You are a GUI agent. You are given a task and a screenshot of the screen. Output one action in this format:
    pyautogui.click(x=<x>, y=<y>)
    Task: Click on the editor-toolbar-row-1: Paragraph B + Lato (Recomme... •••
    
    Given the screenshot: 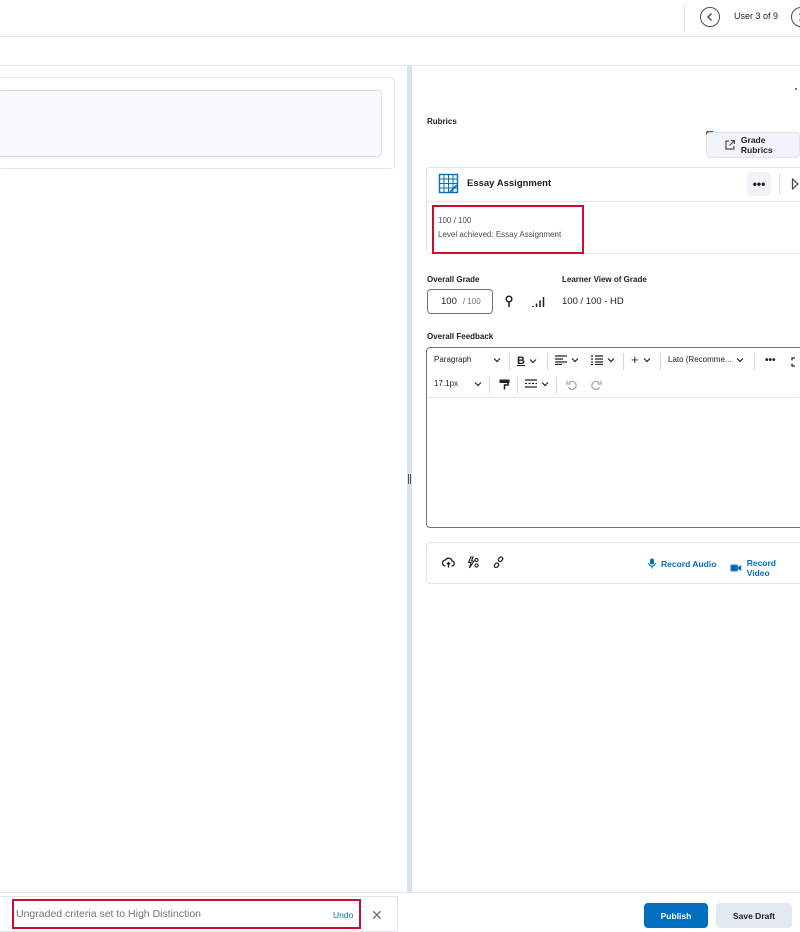 What is the action you would take?
    pyautogui.click(x=613, y=362)
    